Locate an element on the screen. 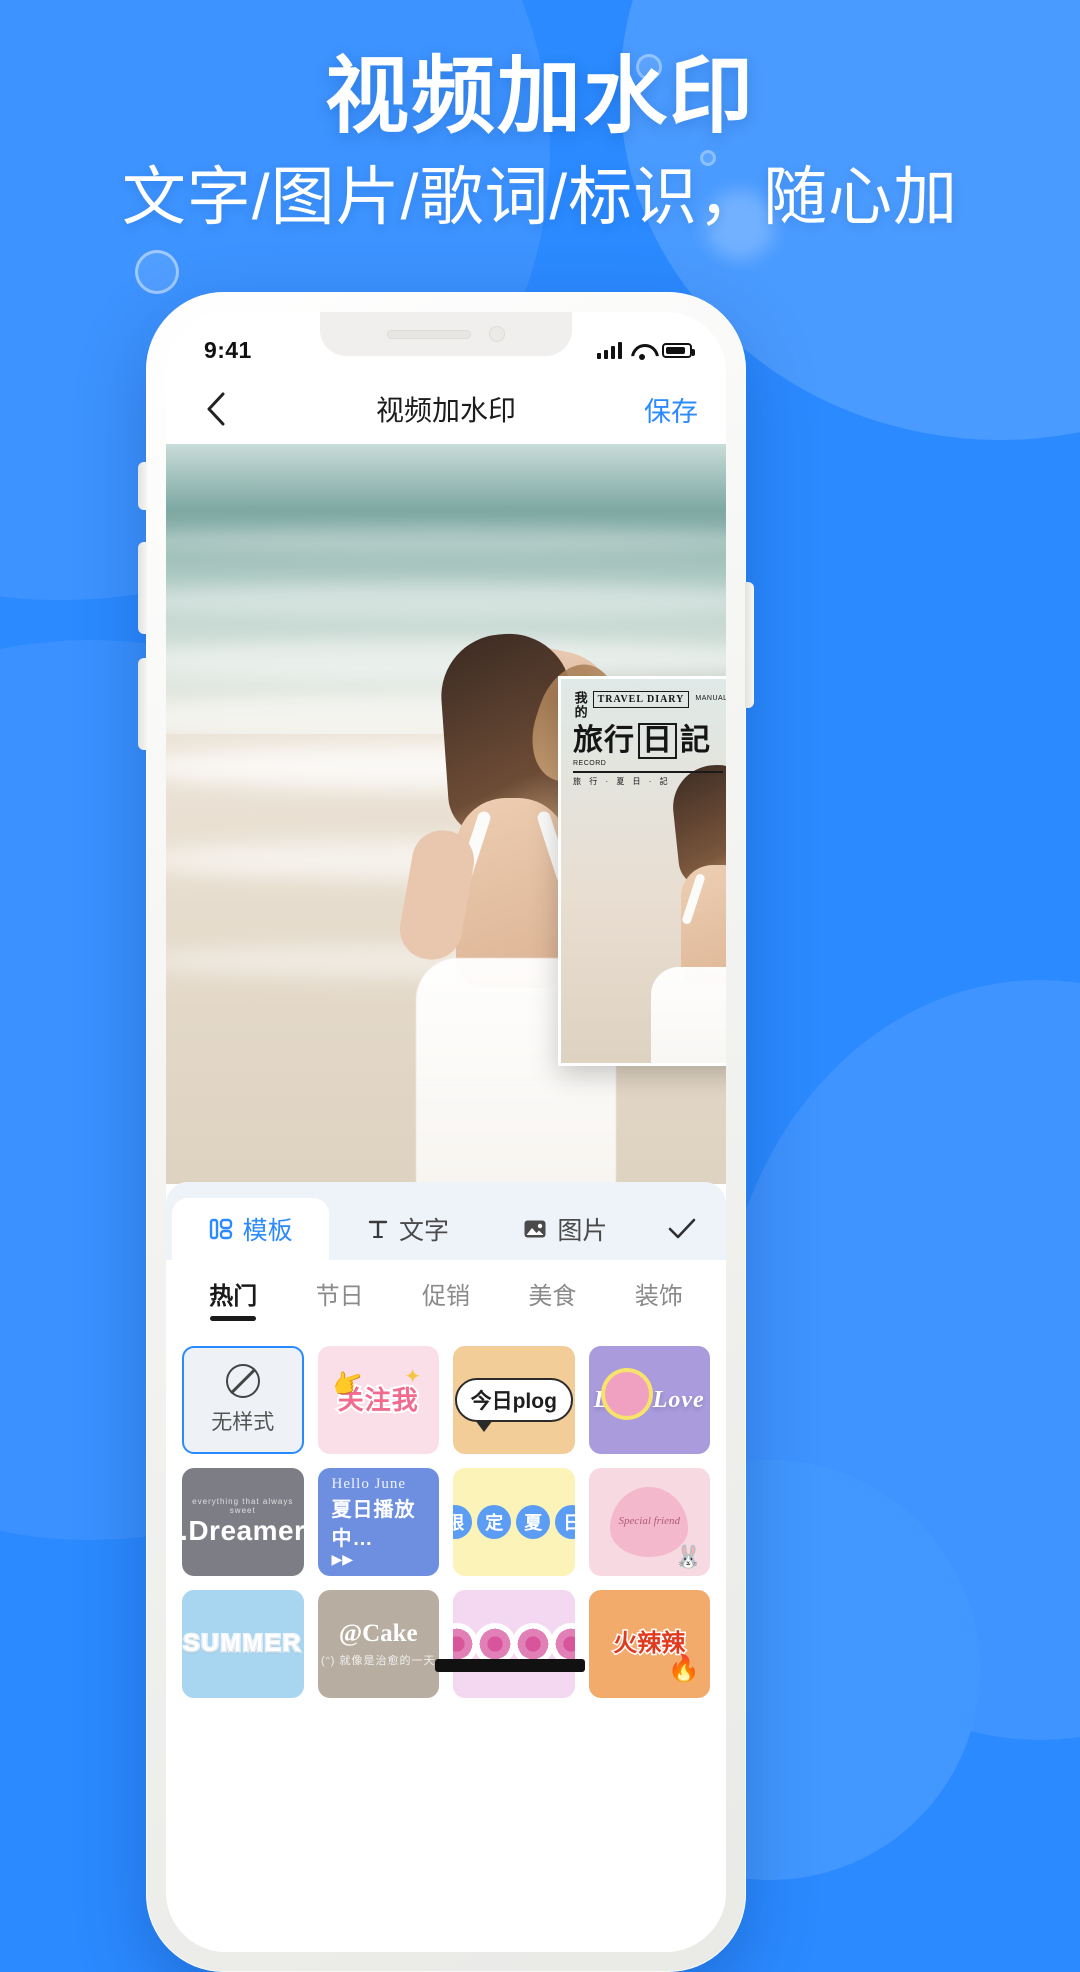  status-icons is located at coordinates (646, 350).